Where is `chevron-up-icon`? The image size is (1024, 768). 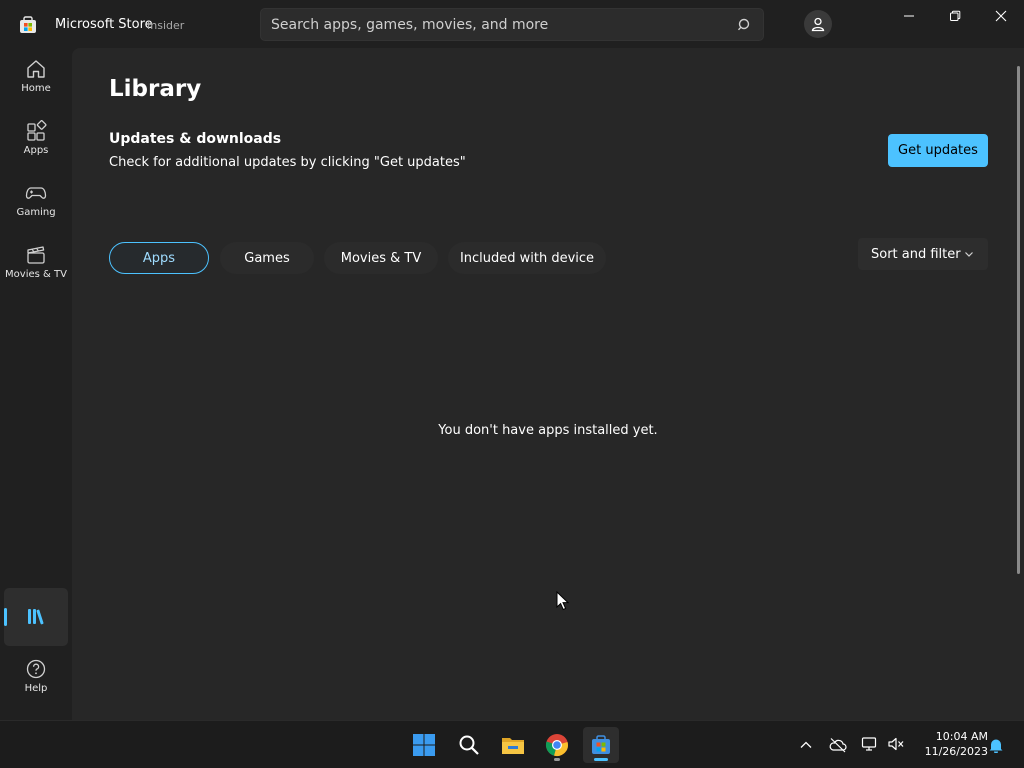
chevron-up-icon is located at coordinates (806, 745).